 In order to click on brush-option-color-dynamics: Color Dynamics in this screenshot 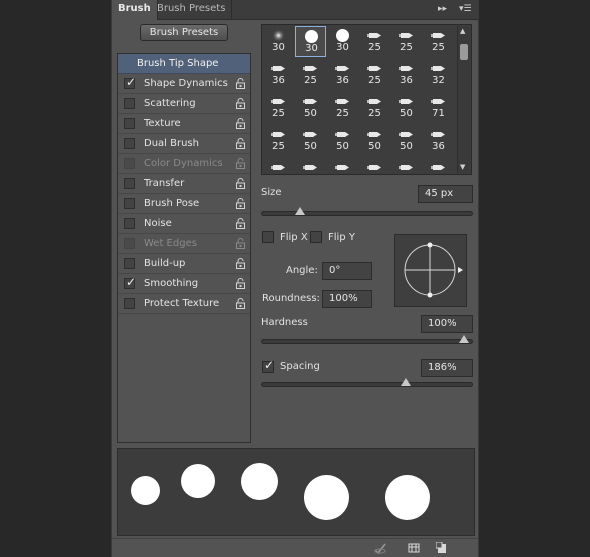, I will do `click(184, 164)`.